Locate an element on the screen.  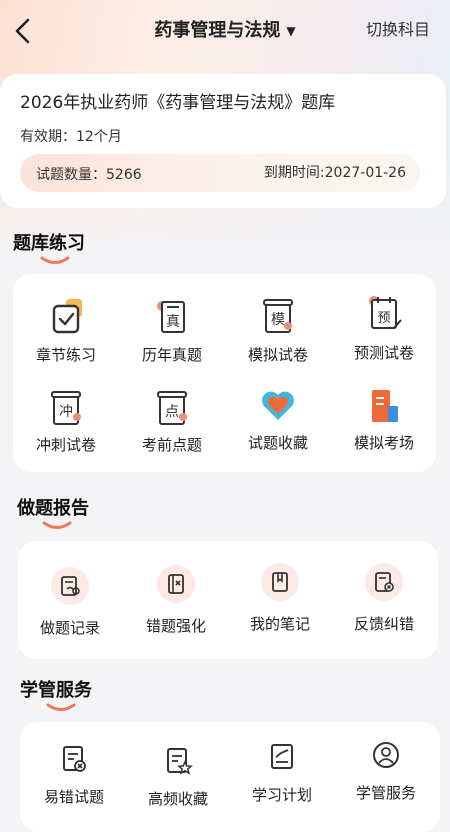
practice-item-key-points: 点 考前点题 is located at coordinates (172, 424).